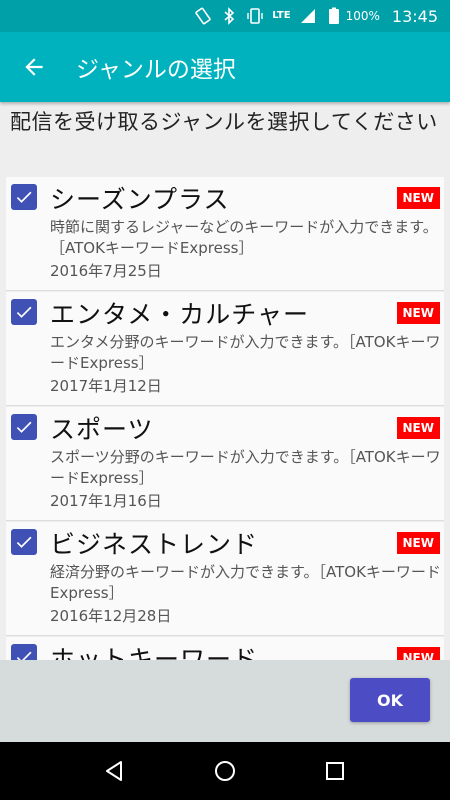  What do you see at coordinates (106, 271) in the screenshot?
I see `genre-date: 2016年7月25日` at bounding box center [106, 271].